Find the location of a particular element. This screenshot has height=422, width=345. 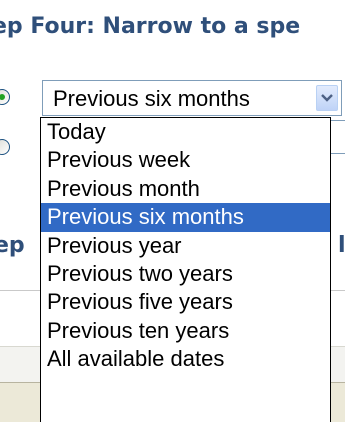

option-previous-month: Previous month is located at coordinates (185, 189).